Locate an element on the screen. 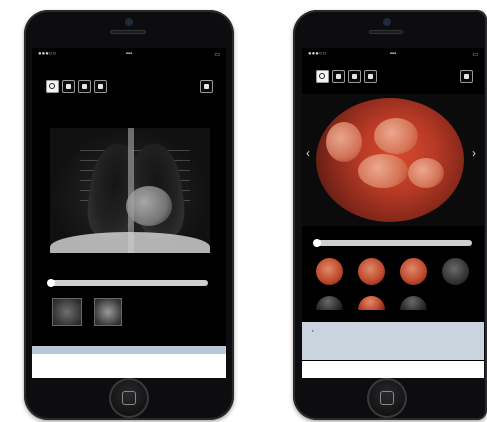 The width and height of the screenshot is (487, 422). previous-arrow-icon: ‹ is located at coordinates (308, 153).